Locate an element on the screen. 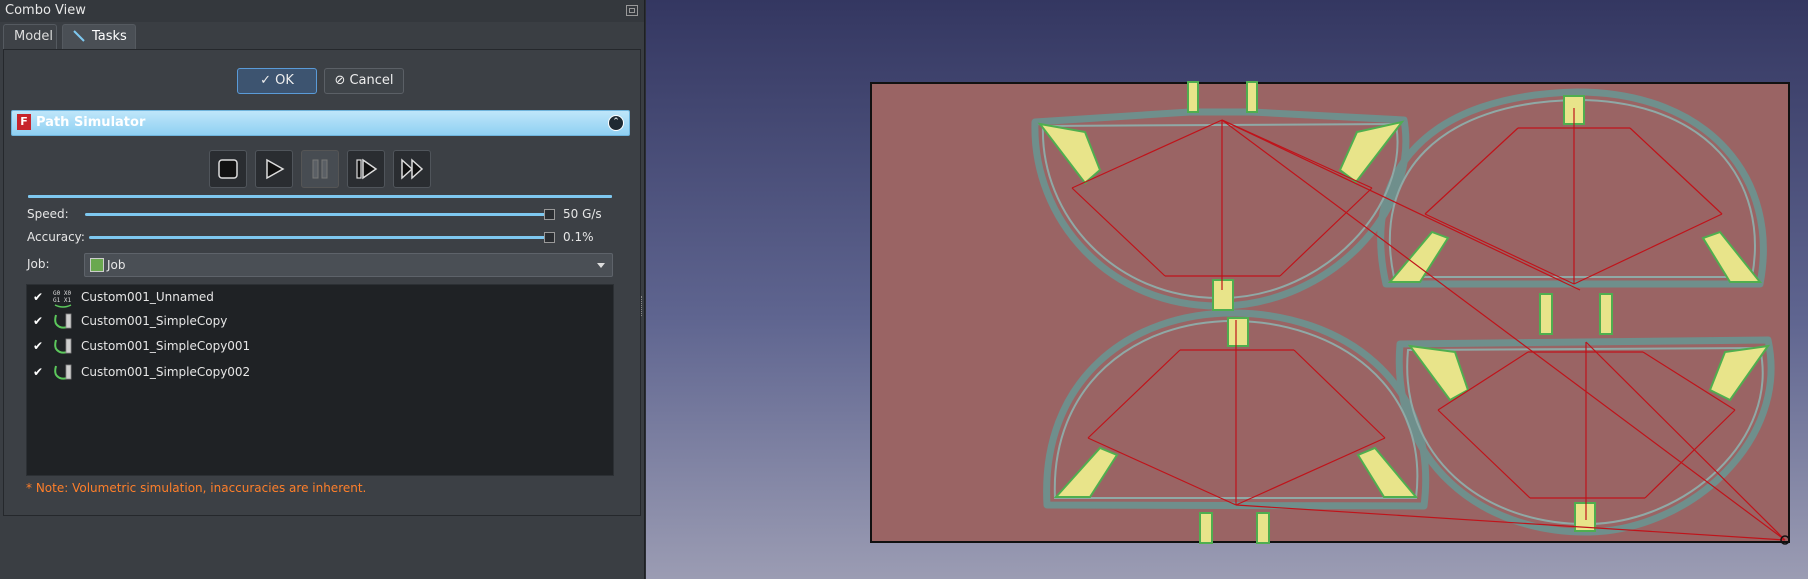 The height and width of the screenshot is (579, 1808). undock-icon is located at coordinates (632, 10).